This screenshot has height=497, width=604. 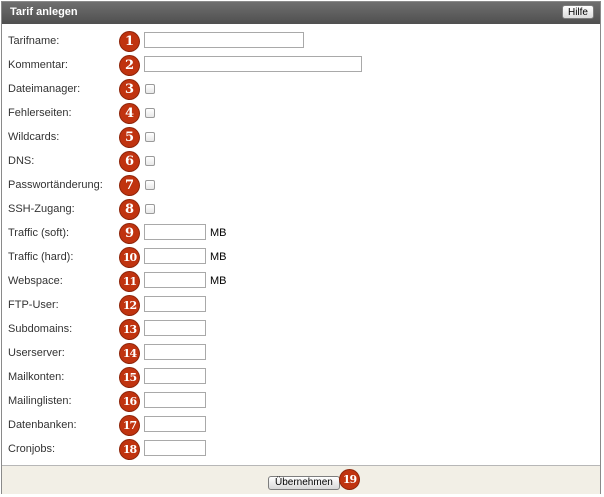 I want to click on wildcards-checkbox, so click(x=150, y=137).